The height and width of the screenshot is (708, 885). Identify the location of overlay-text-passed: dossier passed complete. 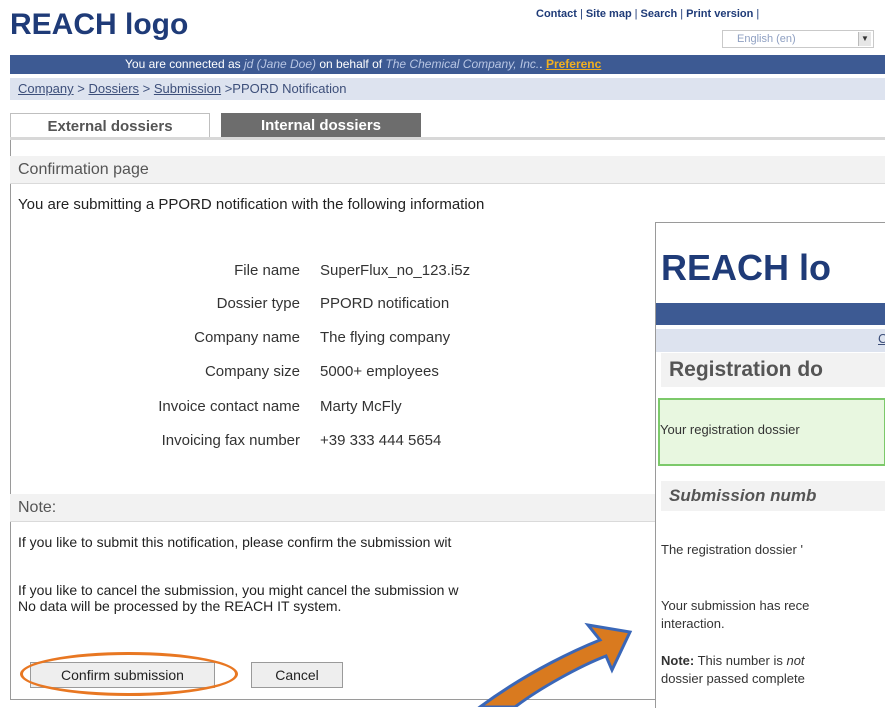
(733, 678).